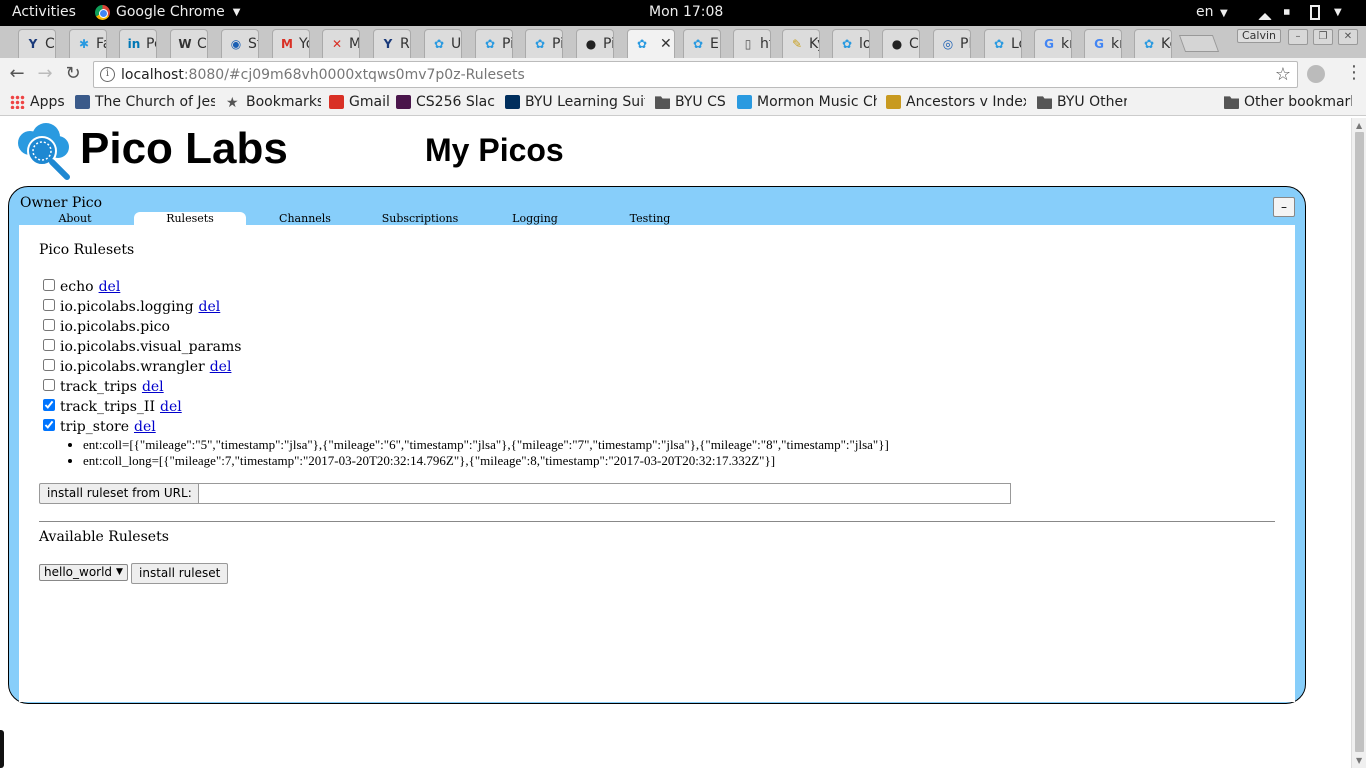 The height and width of the screenshot is (768, 1366). I want to click on reload-button: ↻, so click(73, 74).